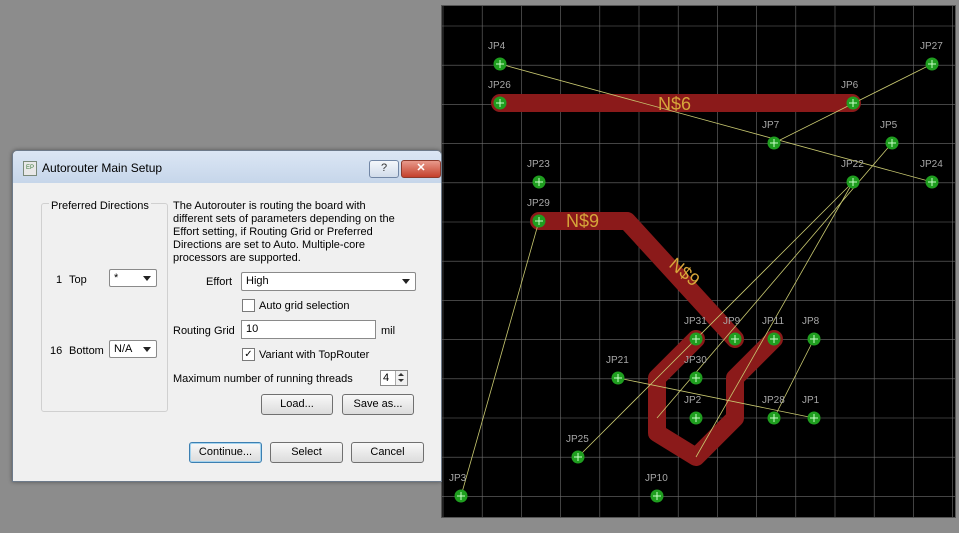 This screenshot has width=959, height=533. What do you see at coordinates (306, 452) in the screenshot?
I see `select-button: Select` at bounding box center [306, 452].